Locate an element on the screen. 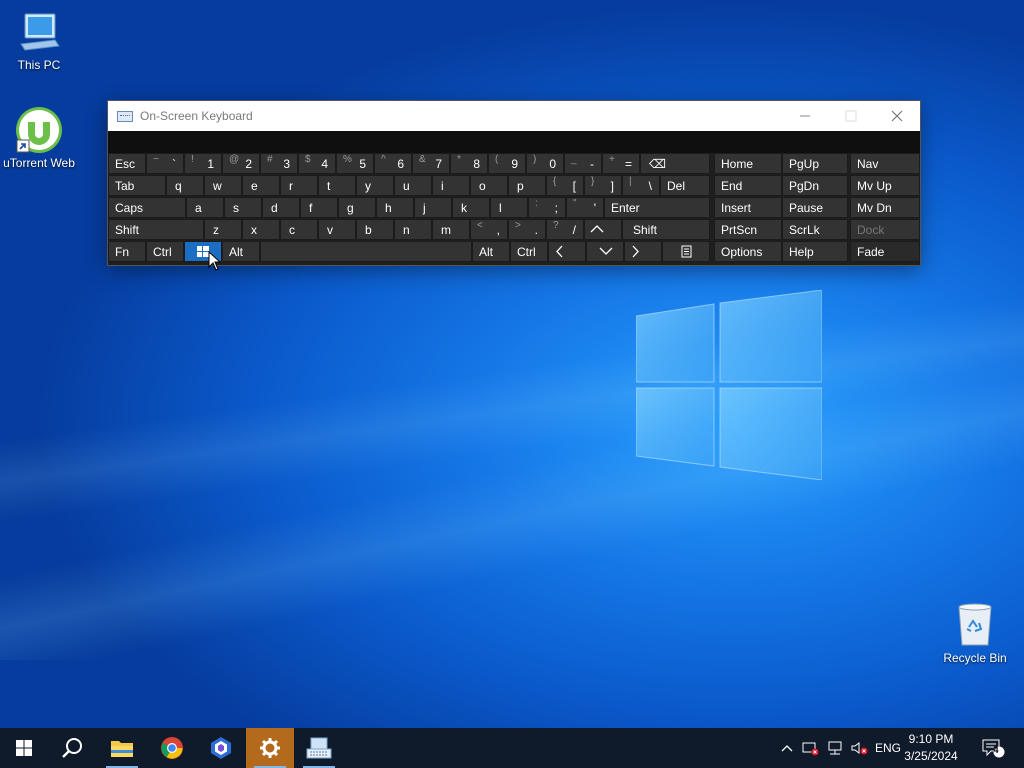 The height and width of the screenshot is (768, 1024). key-mv-dn: Mv Dn is located at coordinates (885, 207).